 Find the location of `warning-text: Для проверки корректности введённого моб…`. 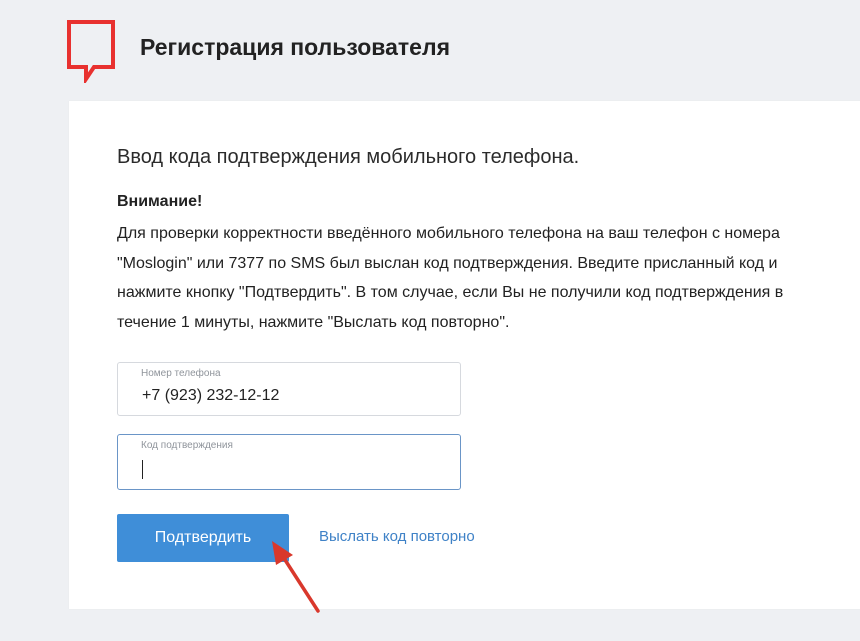

warning-text: Для проверки корректности введённого моб… is located at coordinates (450, 278).